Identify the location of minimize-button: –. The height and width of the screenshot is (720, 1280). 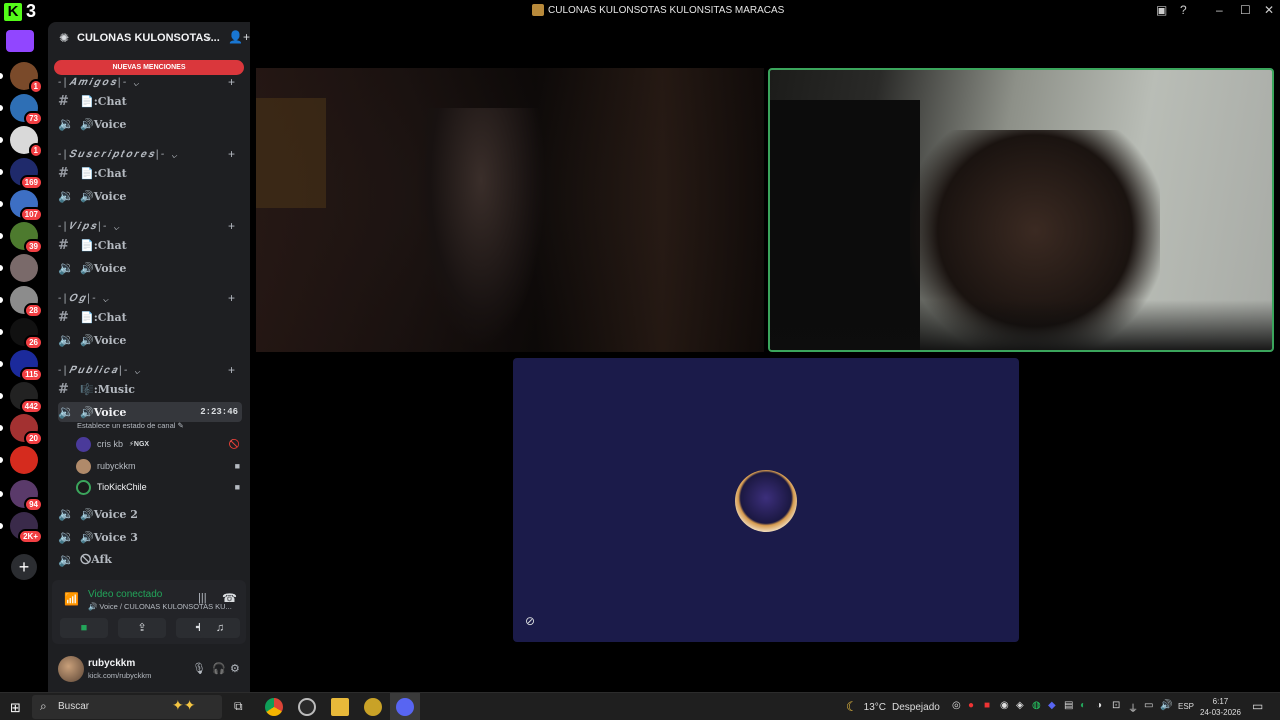
(1219, 10).